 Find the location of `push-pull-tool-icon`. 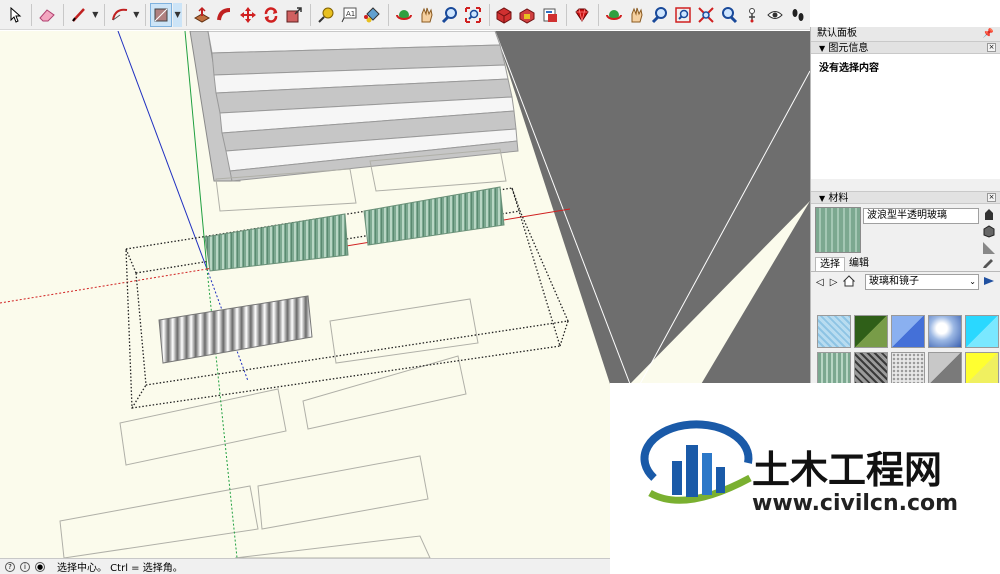

push-pull-tool-icon is located at coordinates (202, 15).